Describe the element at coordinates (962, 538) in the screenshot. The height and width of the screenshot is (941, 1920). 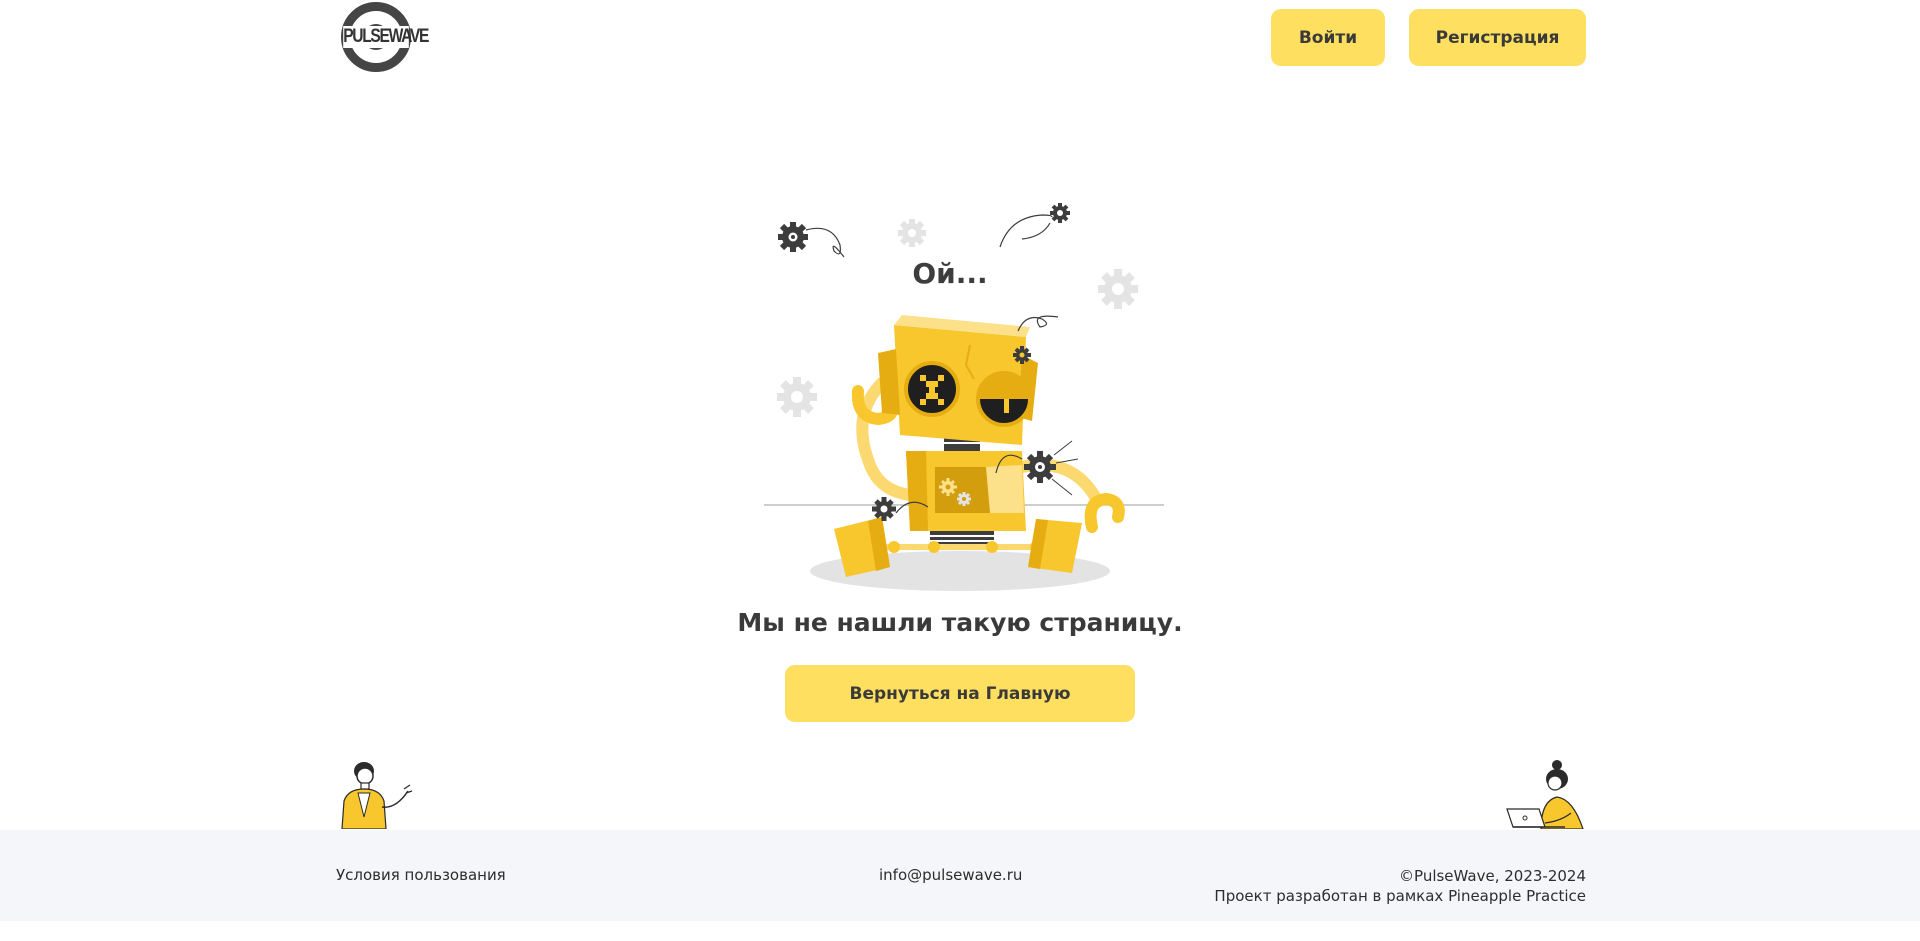
I see `robot-hips` at that location.